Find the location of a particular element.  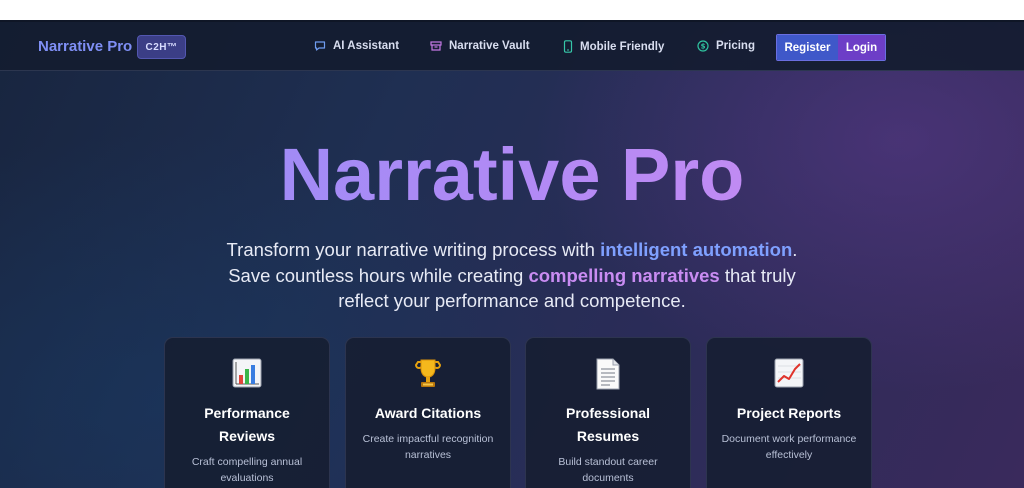

nav-narrative-vault: Narrative Vault is located at coordinates (480, 46).